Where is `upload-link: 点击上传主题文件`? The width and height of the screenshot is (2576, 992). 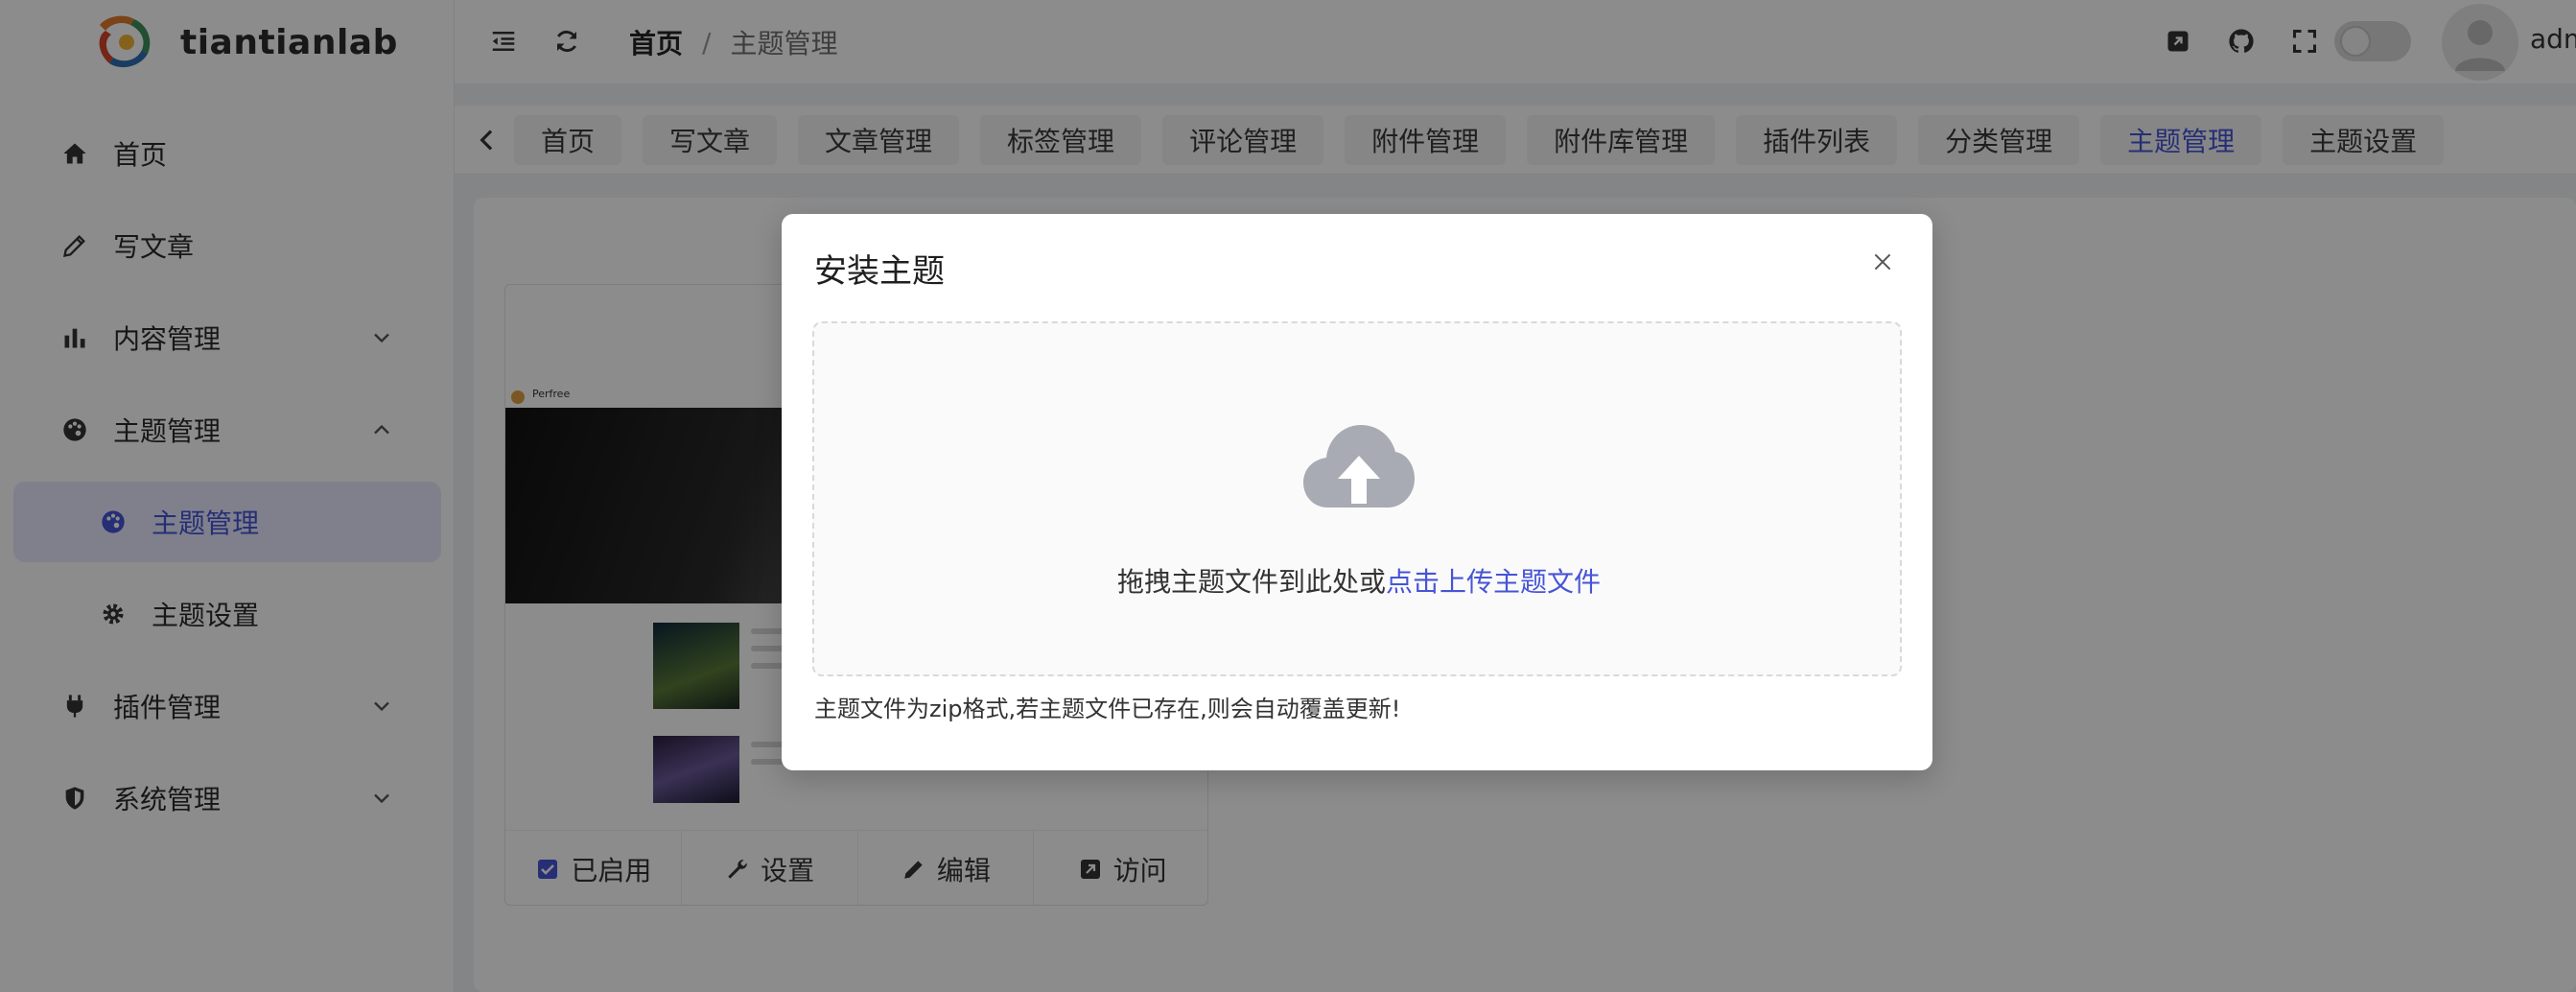 upload-link: 点击上传主题文件 is located at coordinates (1493, 582).